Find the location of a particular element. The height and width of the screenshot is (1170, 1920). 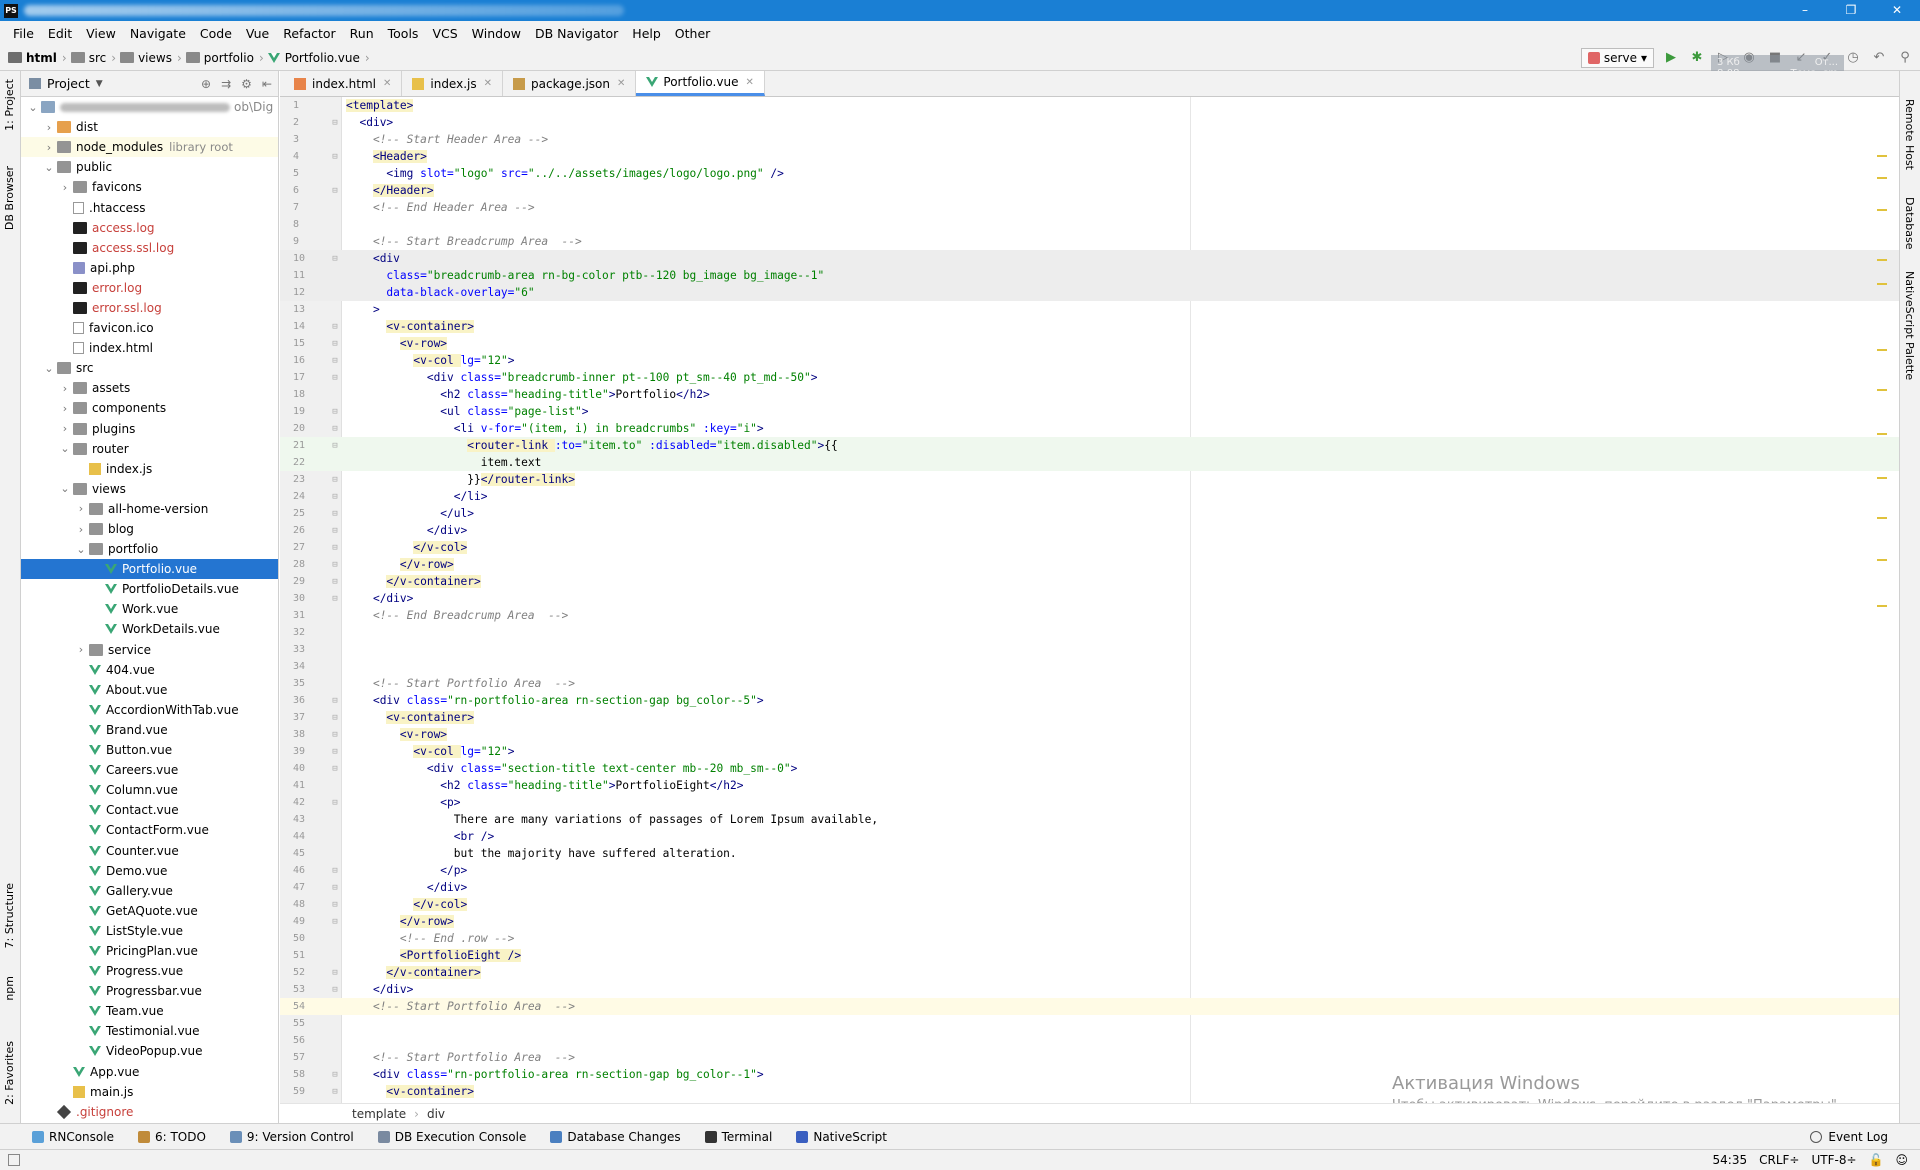

tree-item: Column.vue is located at coordinates (149, 790).